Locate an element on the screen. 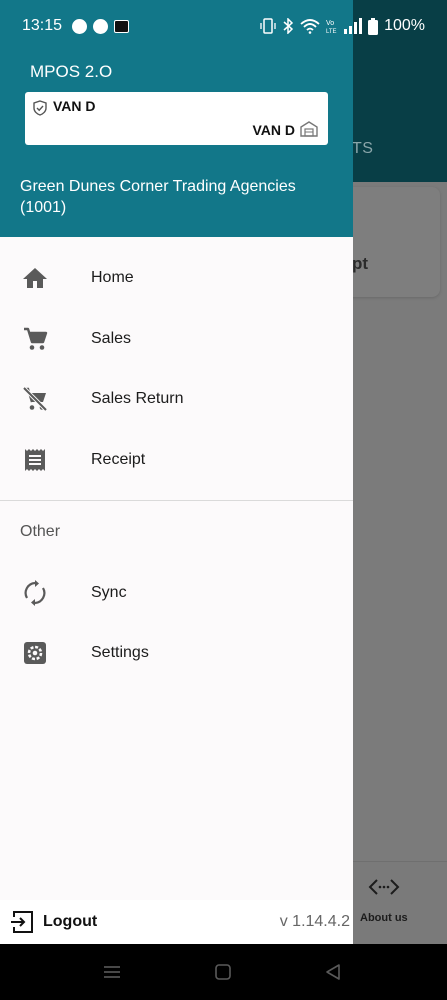 The height and width of the screenshot is (1000, 447). svg-text: Vo is located at coordinates (330, 23).